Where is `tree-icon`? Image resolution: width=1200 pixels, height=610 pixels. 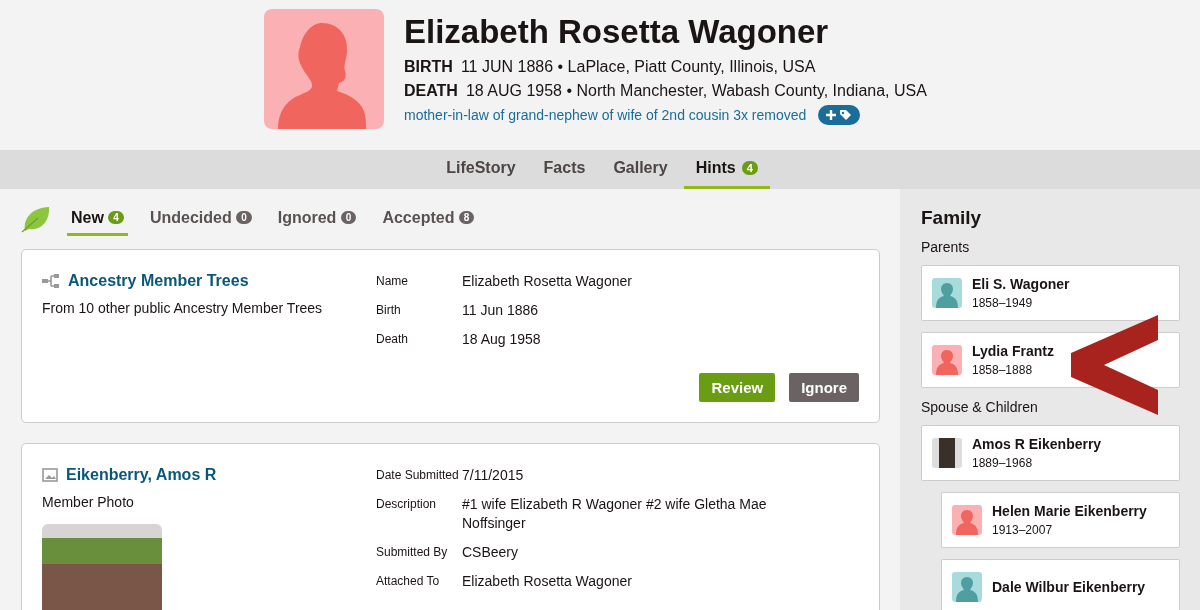
tree-icon is located at coordinates (51, 281).